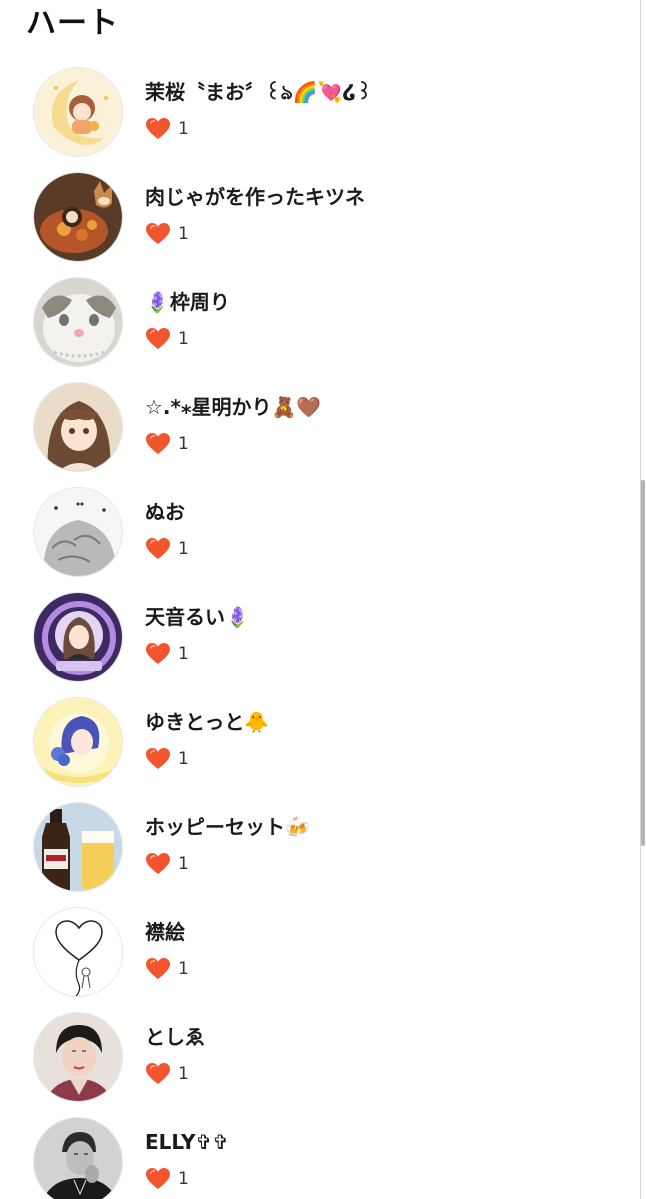 The width and height of the screenshot is (646, 1199). What do you see at coordinates (320, 221) in the screenshot?
I see `list-item: 肉じゃがを作ったキツネ 1` at bounding box center [320, 221].